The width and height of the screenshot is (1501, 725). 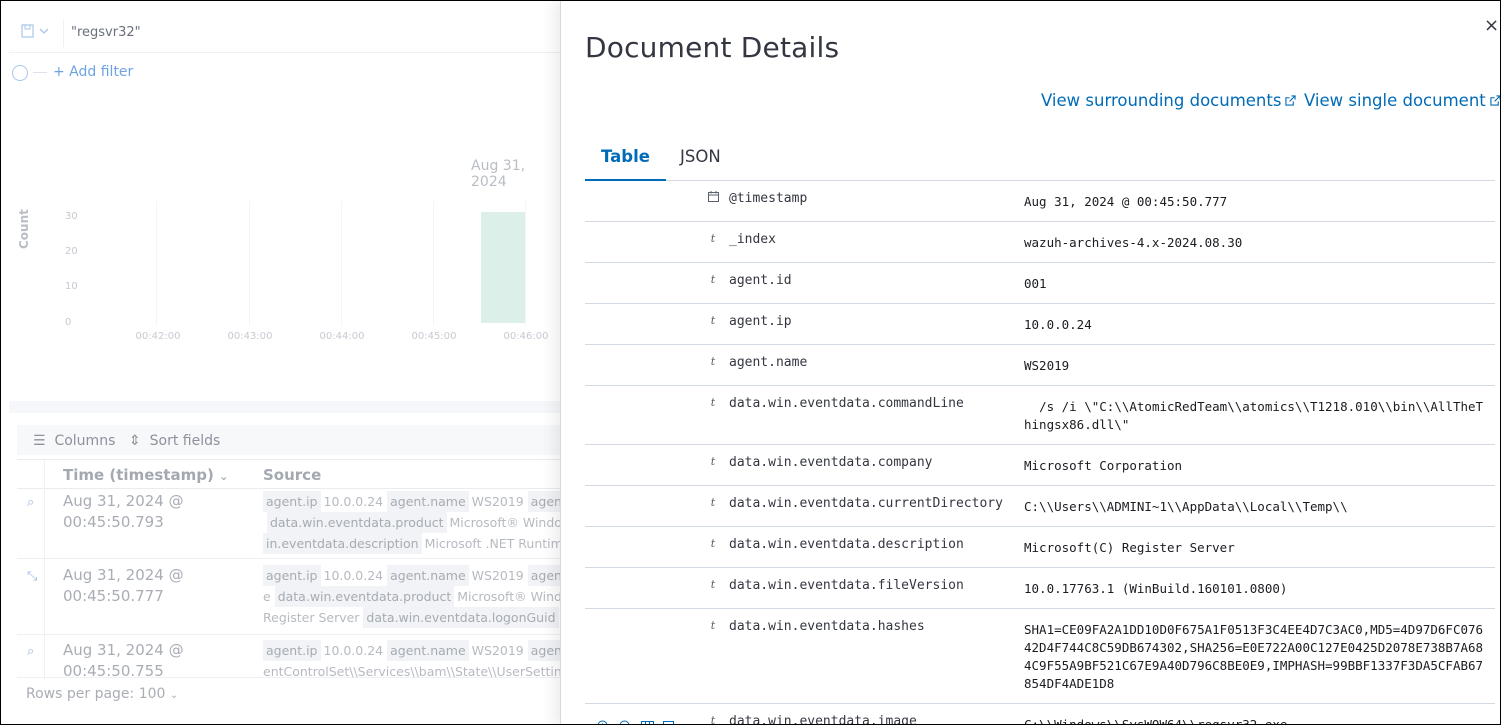 What do you see at coordinates (434, 336) in the screenshot?
I see `x-tick: 00:45:00` at bounding box center [434, 336].